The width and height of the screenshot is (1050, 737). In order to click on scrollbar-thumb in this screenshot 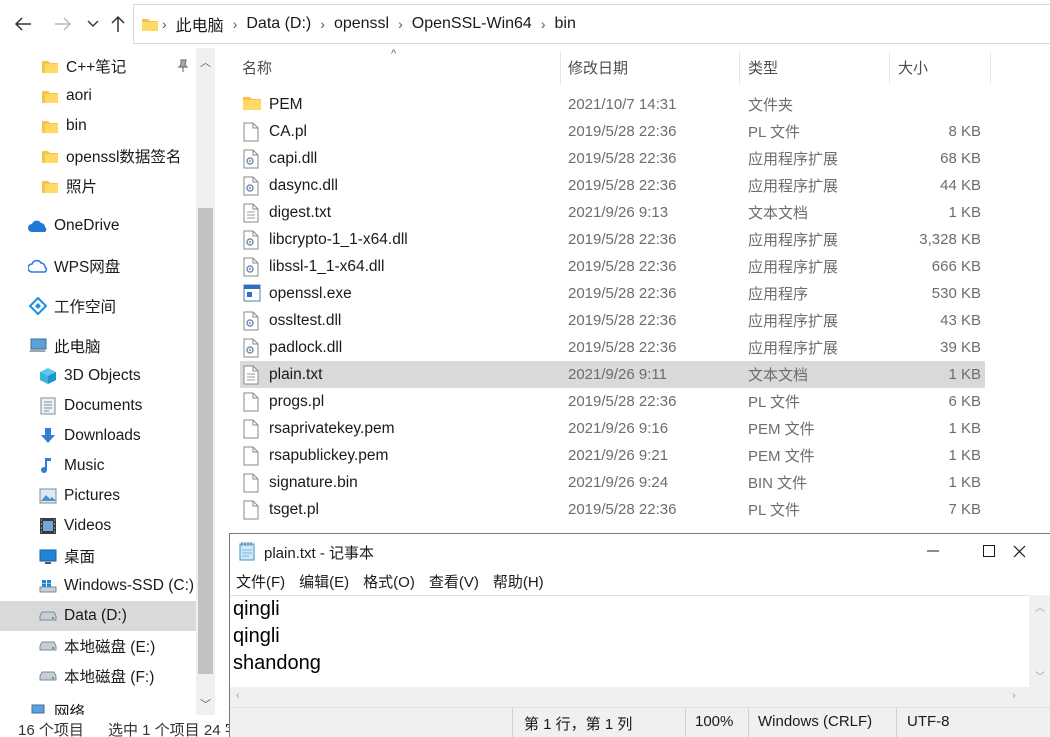, I will do `click(205, 441)`.